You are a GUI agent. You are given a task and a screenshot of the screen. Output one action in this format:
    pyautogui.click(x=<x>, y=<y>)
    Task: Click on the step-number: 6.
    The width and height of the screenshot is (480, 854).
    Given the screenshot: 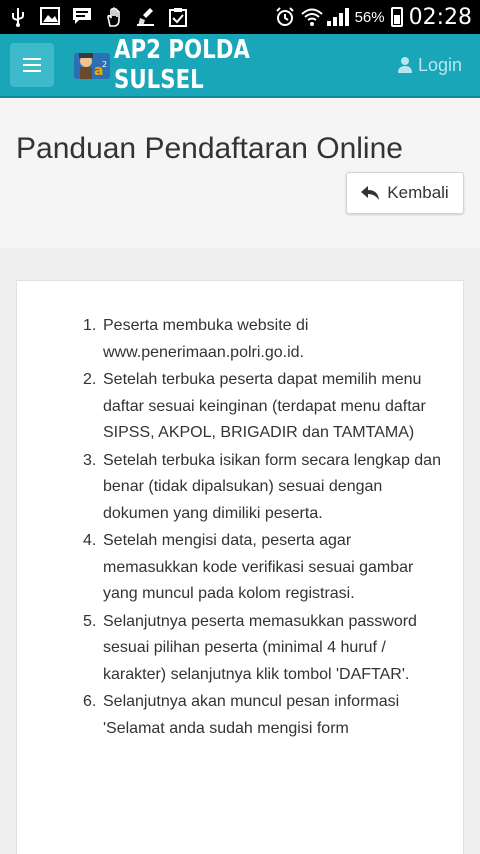 What is the action you would take?
    pyautogui.click(x=90, y=701)
    